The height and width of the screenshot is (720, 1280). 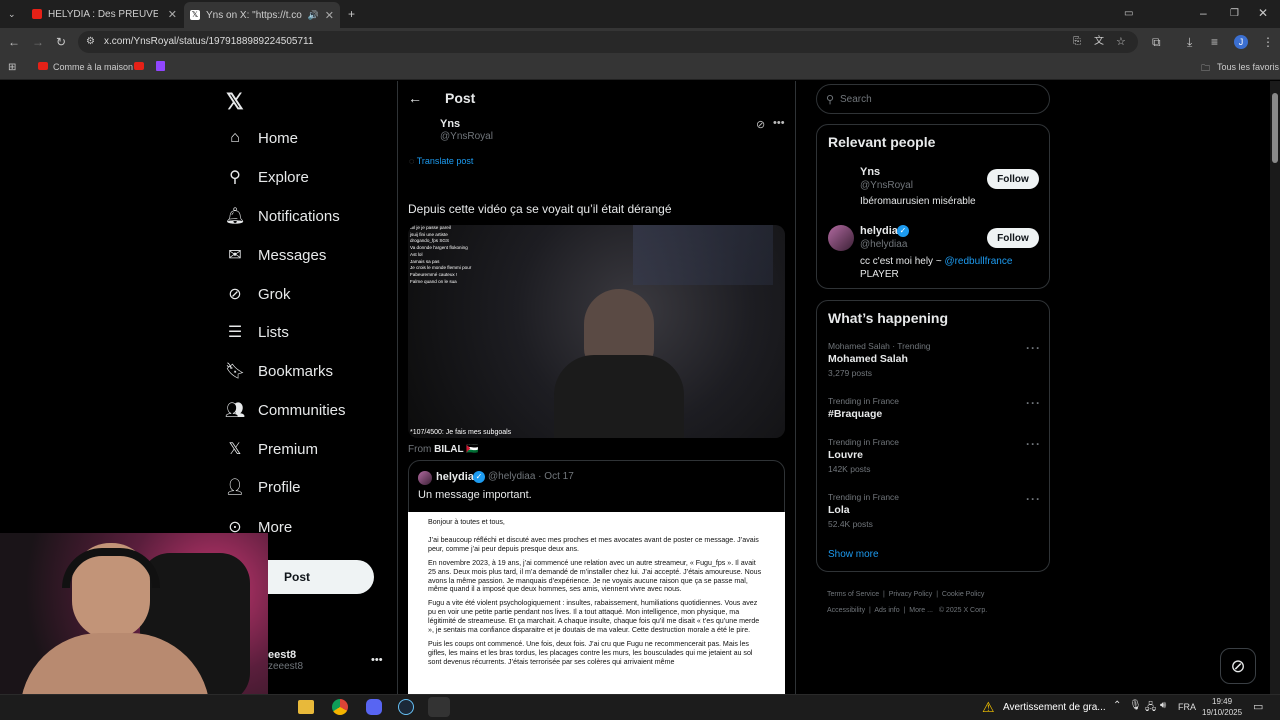 What do you see at coordinates (1203, 13) in the screenshot?
I see `minimize-icon: –` at bounding box center [1203, 13].